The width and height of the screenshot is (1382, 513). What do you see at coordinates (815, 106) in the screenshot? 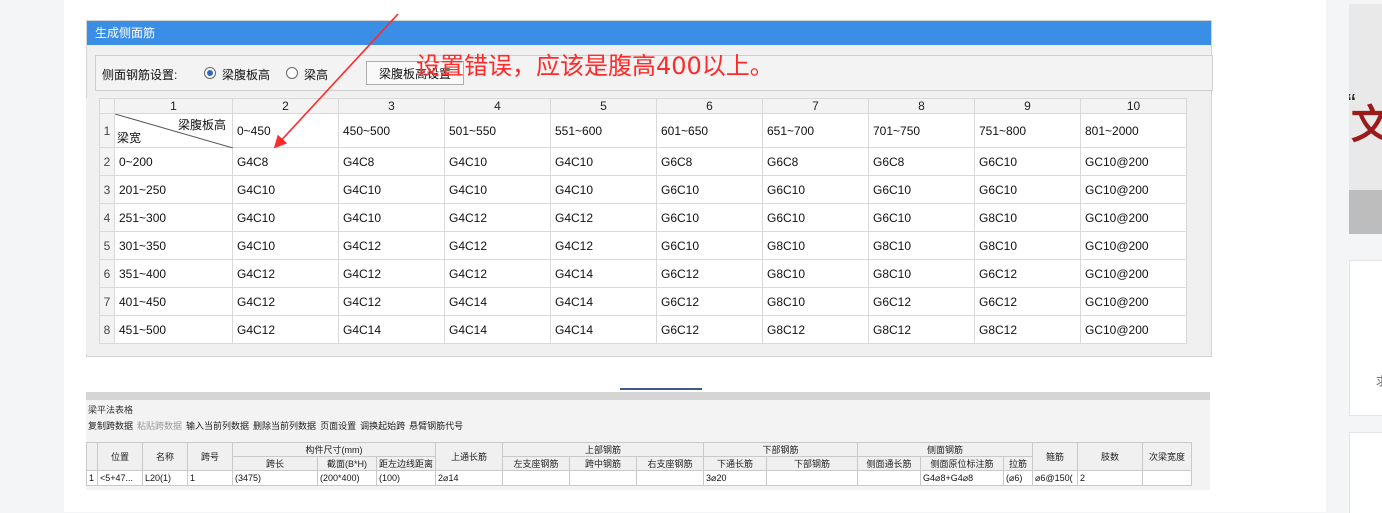
I see `grid-col-header: 7` at bounding box center [815, 106].